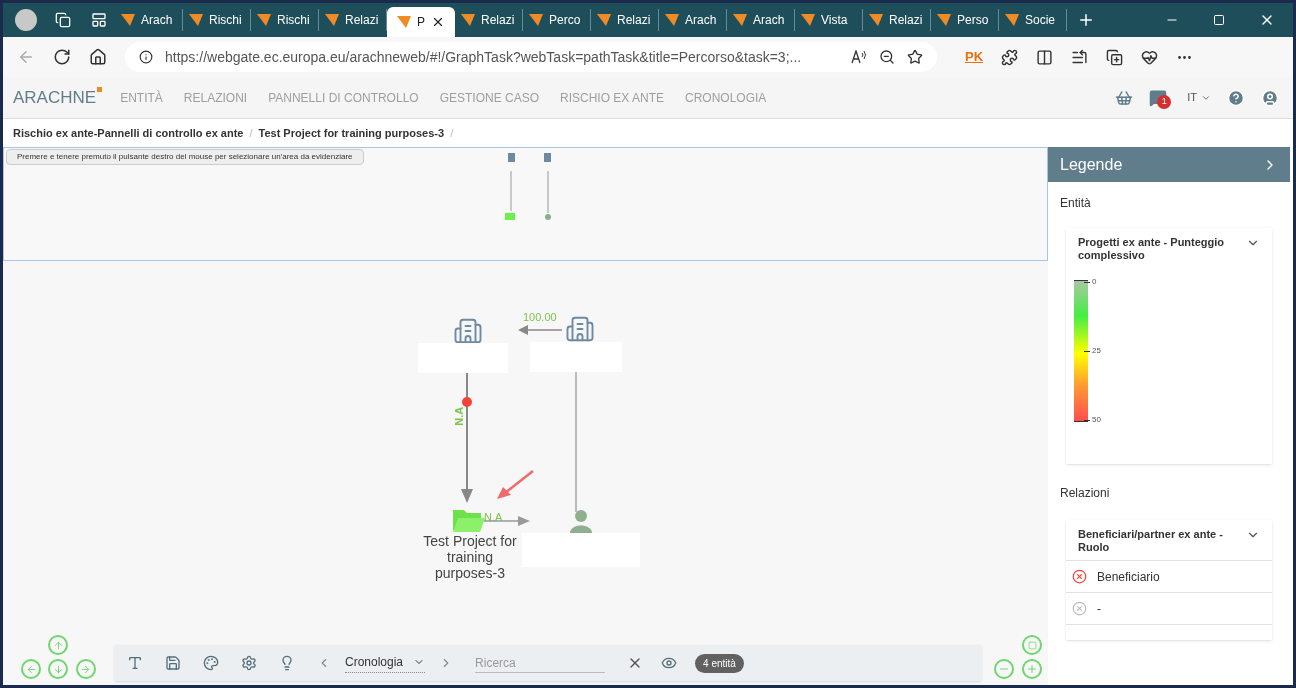 This screenshot has height=688, width=1296. I want to click on section-heading: Entità, so click(1075, 203).